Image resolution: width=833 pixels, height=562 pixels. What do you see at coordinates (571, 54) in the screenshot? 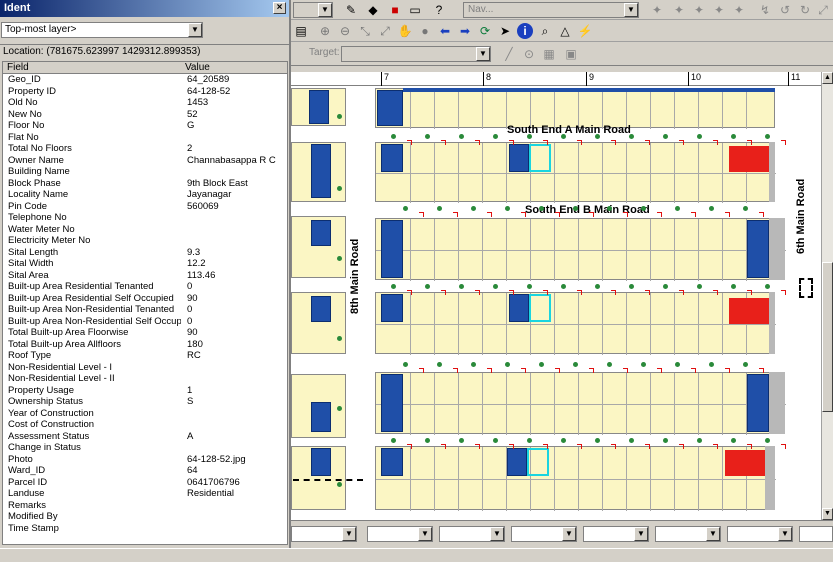
I see `sketch-properties-icon: ▣` at bounding box center [571, 54].